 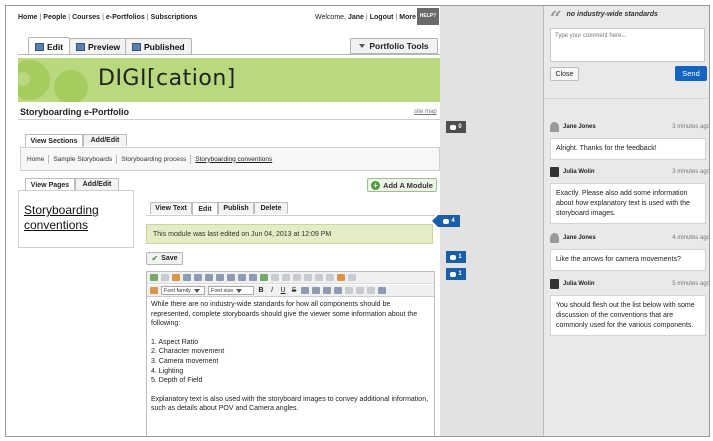 What do you see at coordinates (294, 290) in the screenshot?
I see `strikethrough-button: S` at bounding box center [294, 290].